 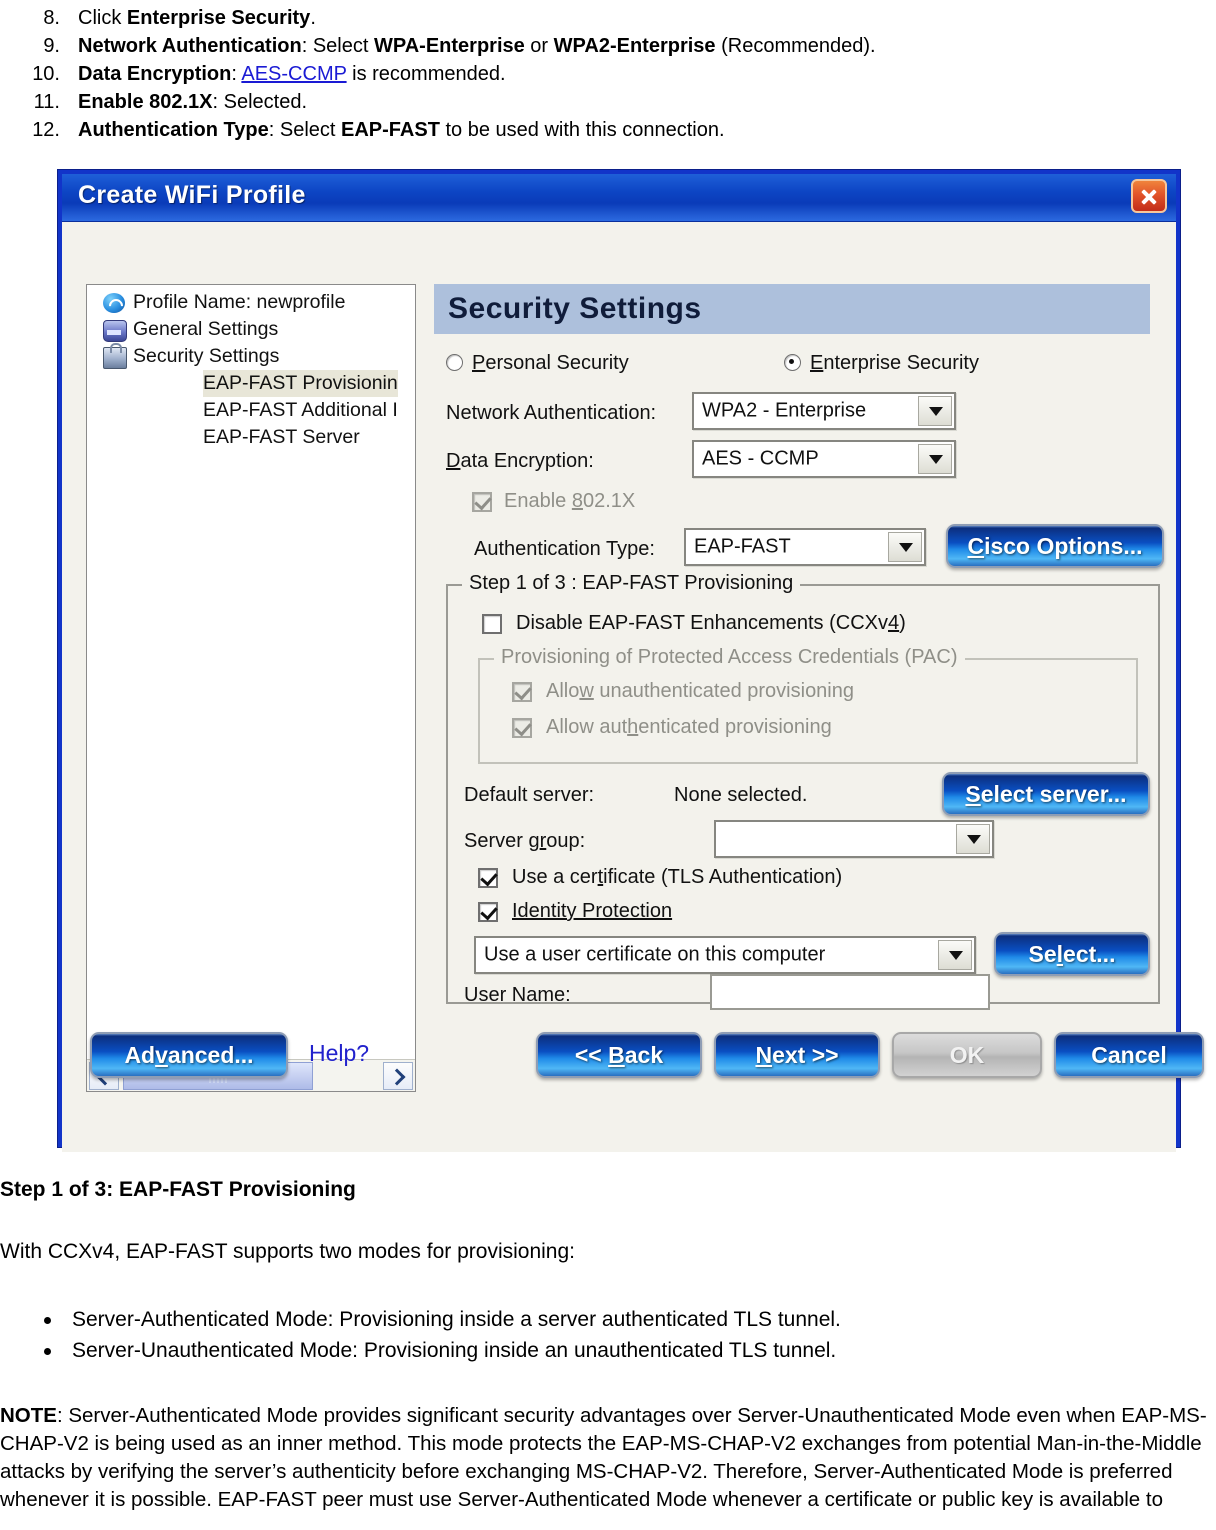 I want to click on user-name-label: User Name:, so click(x=517, y=995).